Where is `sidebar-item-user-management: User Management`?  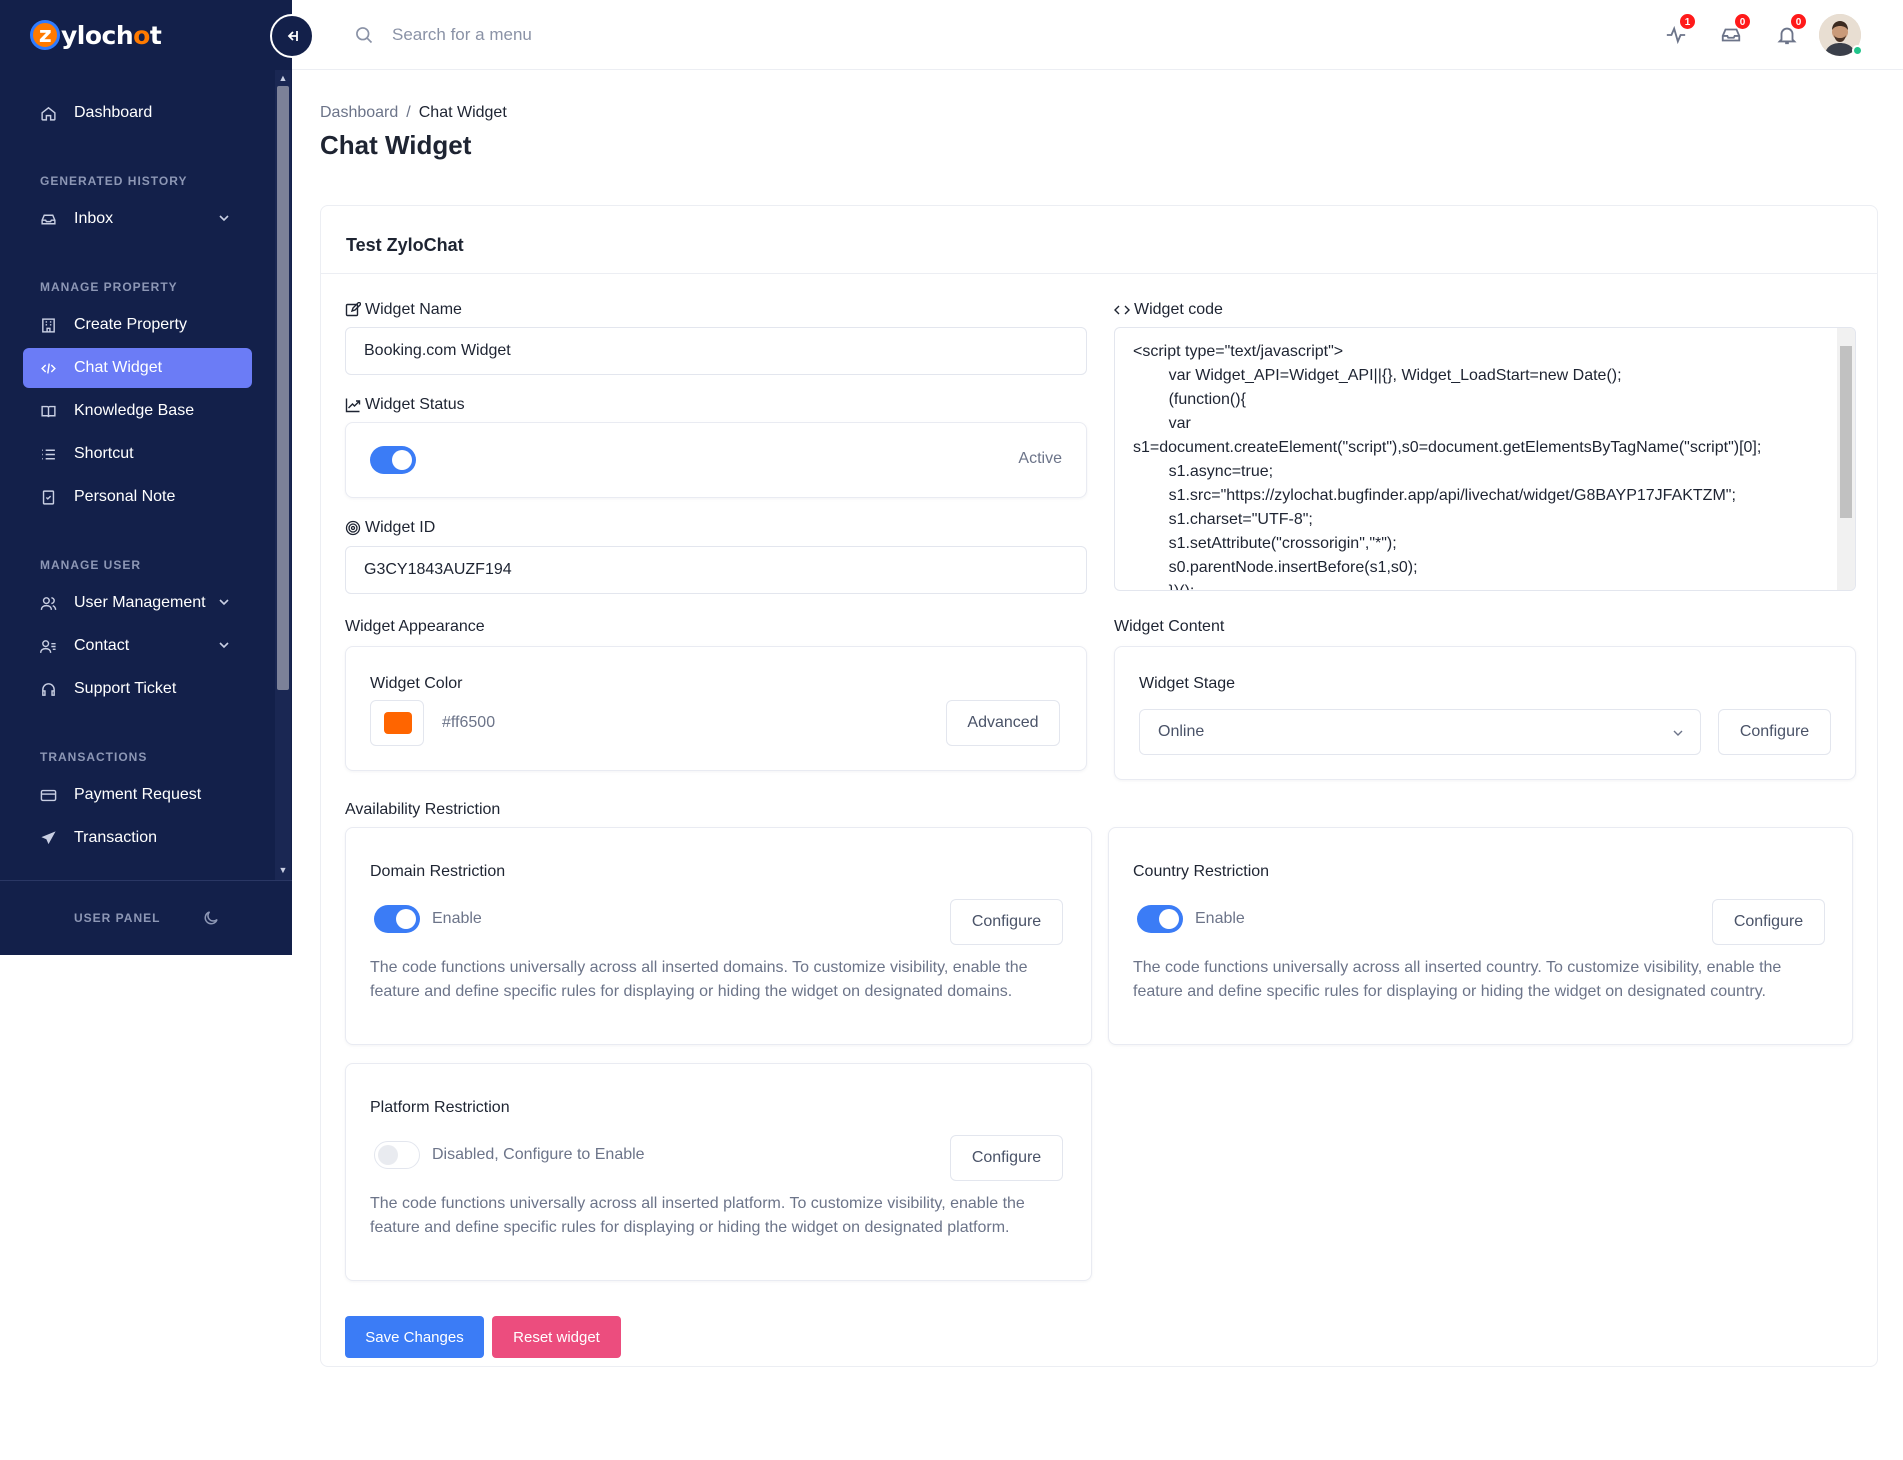
sidebar-item-user-management: User Management is located at coordinates (137, 603).